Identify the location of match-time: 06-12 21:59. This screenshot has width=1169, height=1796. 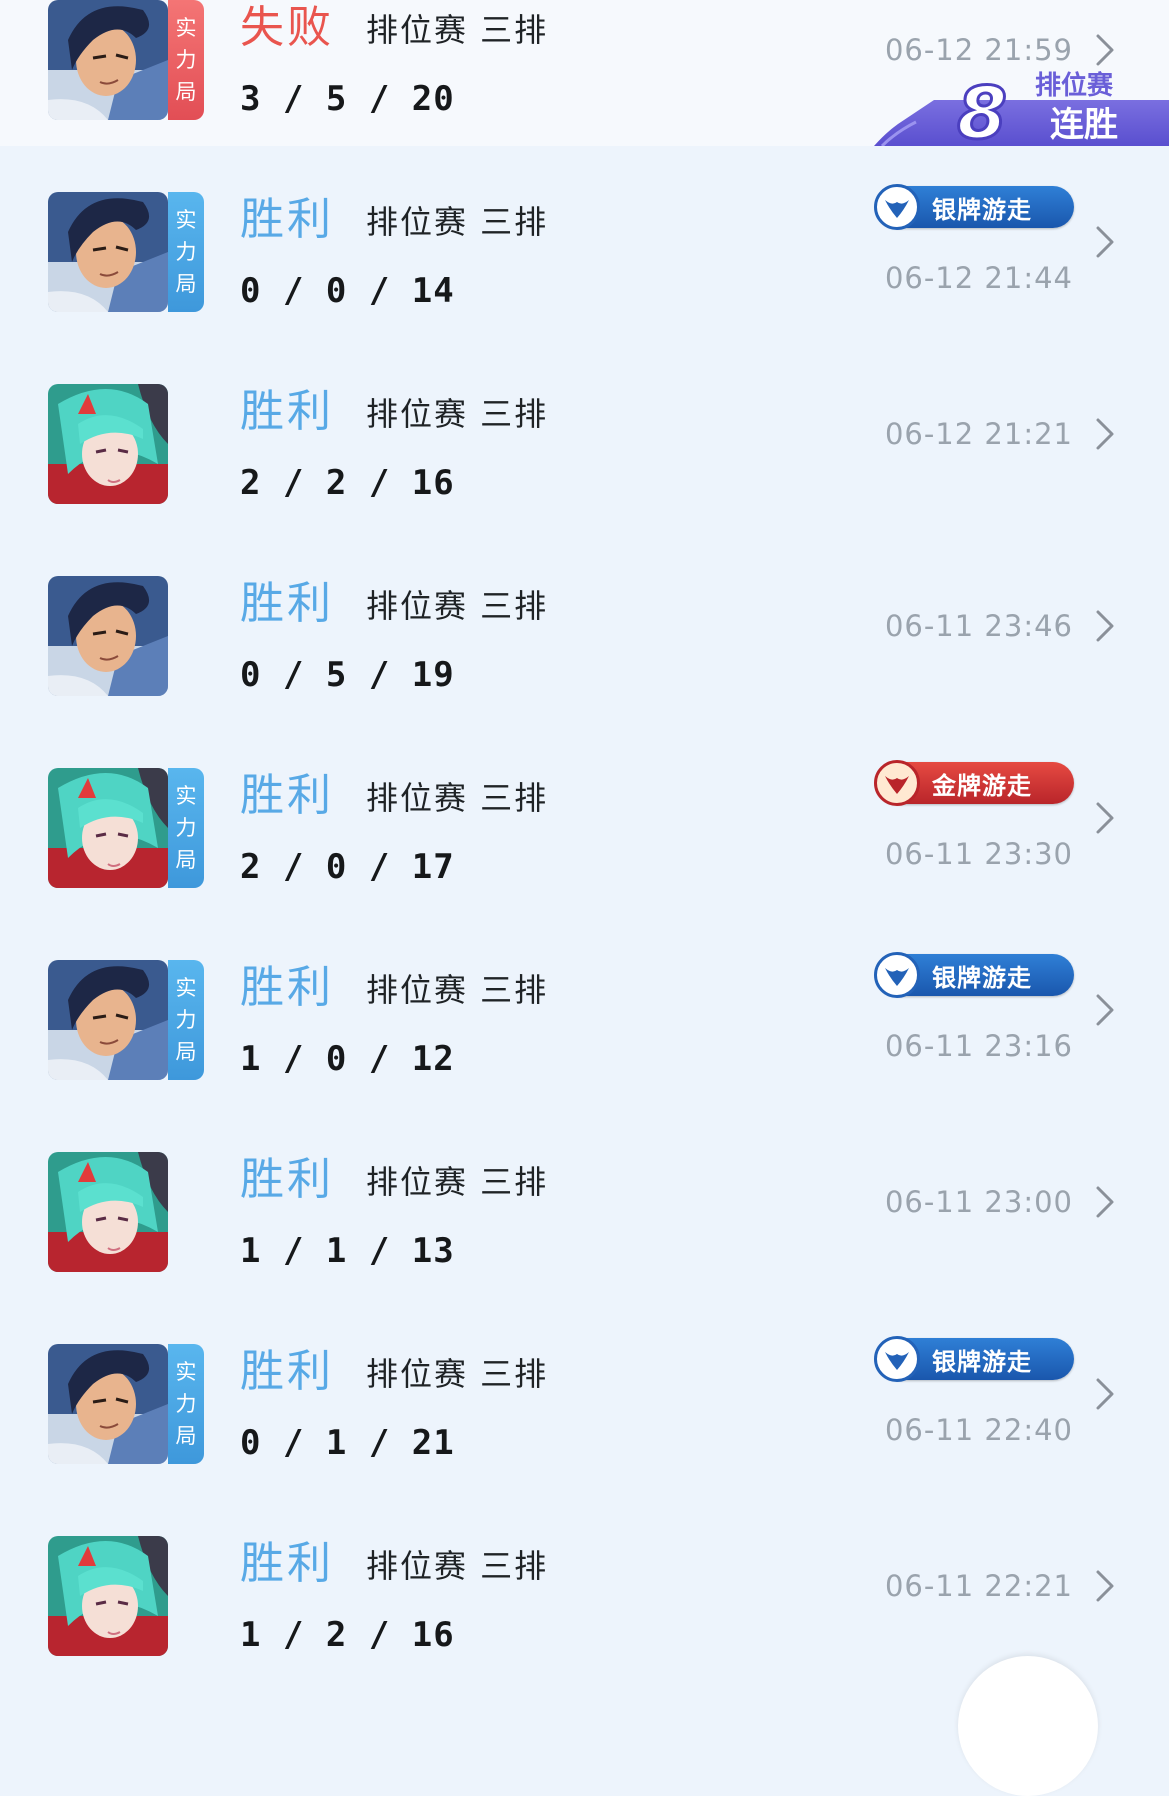
(978, 50).